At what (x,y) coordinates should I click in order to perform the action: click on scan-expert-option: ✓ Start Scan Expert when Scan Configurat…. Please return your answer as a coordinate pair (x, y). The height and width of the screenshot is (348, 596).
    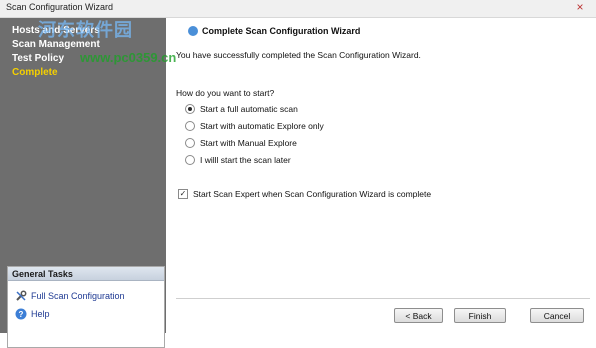
    Looking at the image, I should click on (304, 194).